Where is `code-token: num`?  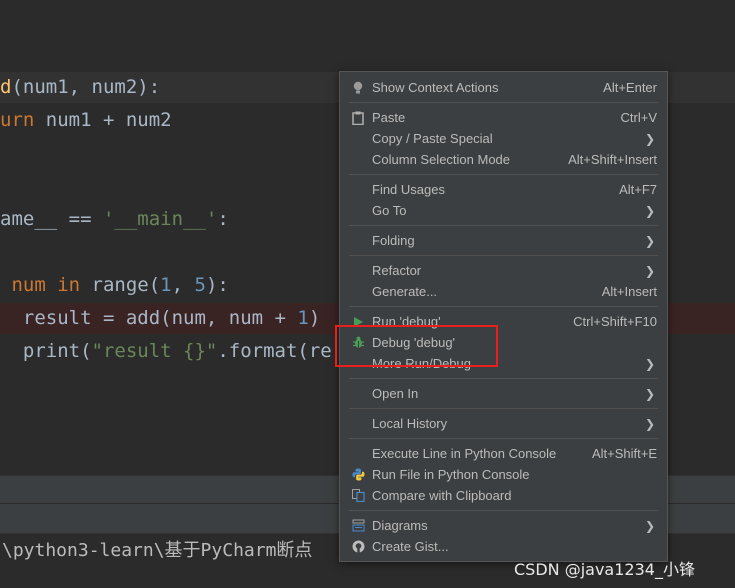 code-token: num is located at coordinates (29, 285).